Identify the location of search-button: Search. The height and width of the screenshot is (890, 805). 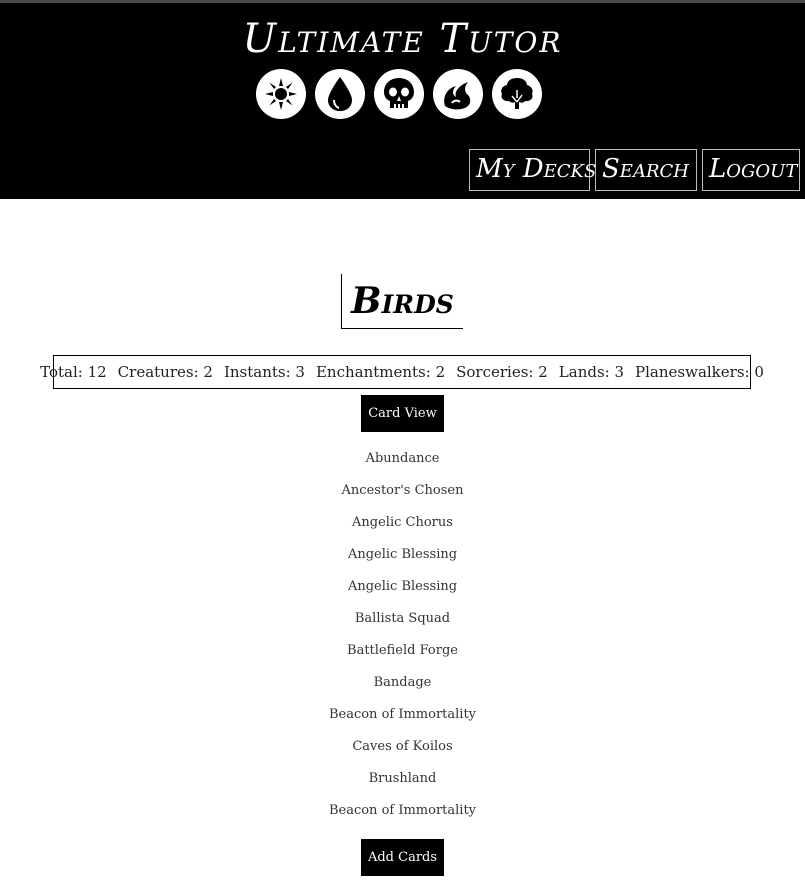
(646, 170).